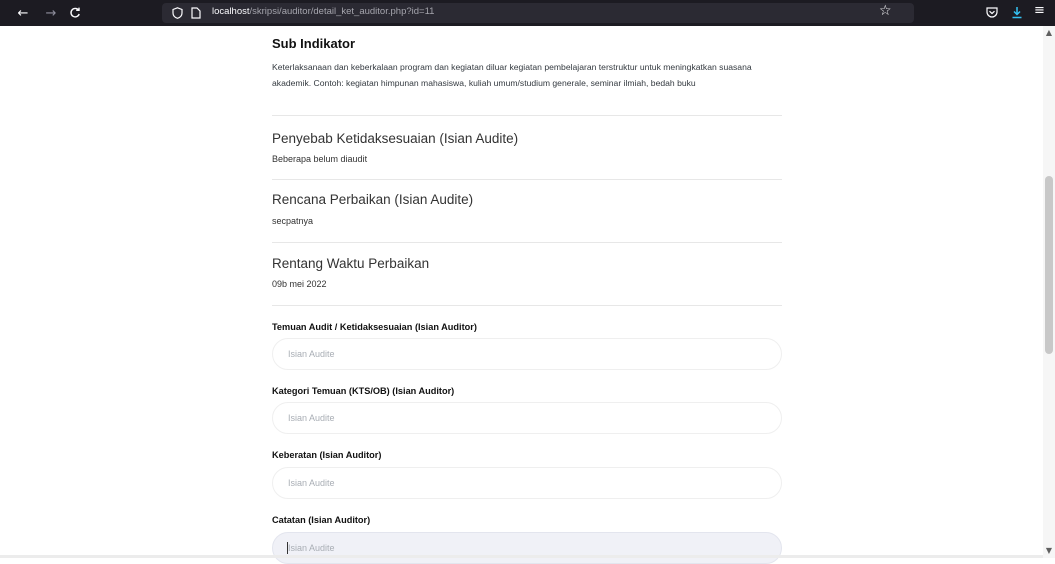 Image resolution: width=1055 pixels, height=564 pixels. Describe the element at coordinates (992, 12) in the screenshot. I see `pocket-icon` at that location.